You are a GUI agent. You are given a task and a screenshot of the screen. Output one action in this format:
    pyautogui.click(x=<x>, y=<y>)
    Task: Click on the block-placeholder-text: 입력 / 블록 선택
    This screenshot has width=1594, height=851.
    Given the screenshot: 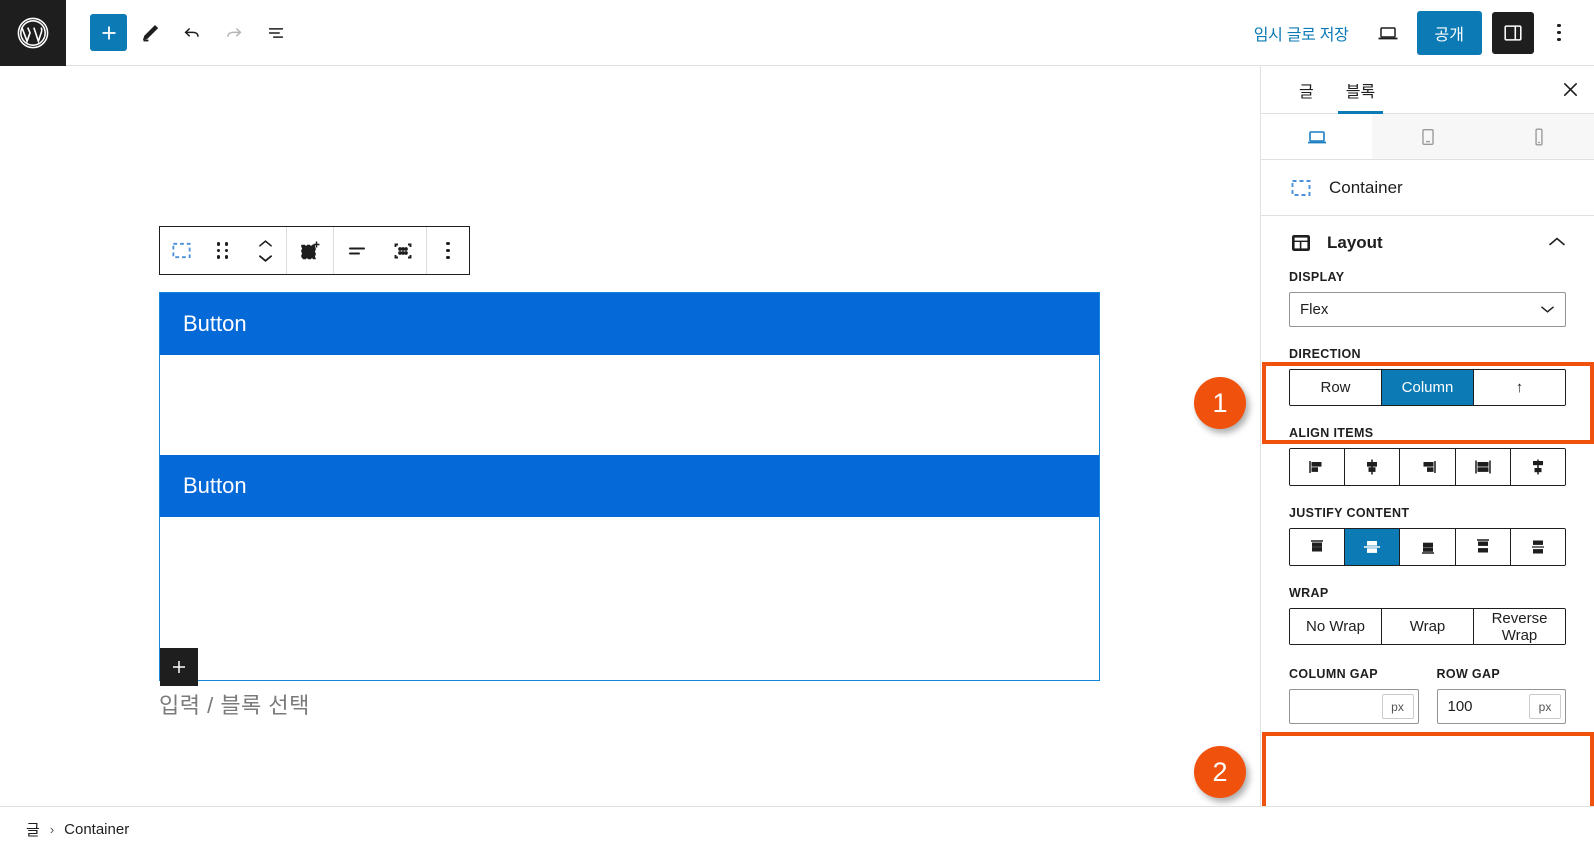 What is the action you would take?
    pyautogui.click(x=234, y=704)
    